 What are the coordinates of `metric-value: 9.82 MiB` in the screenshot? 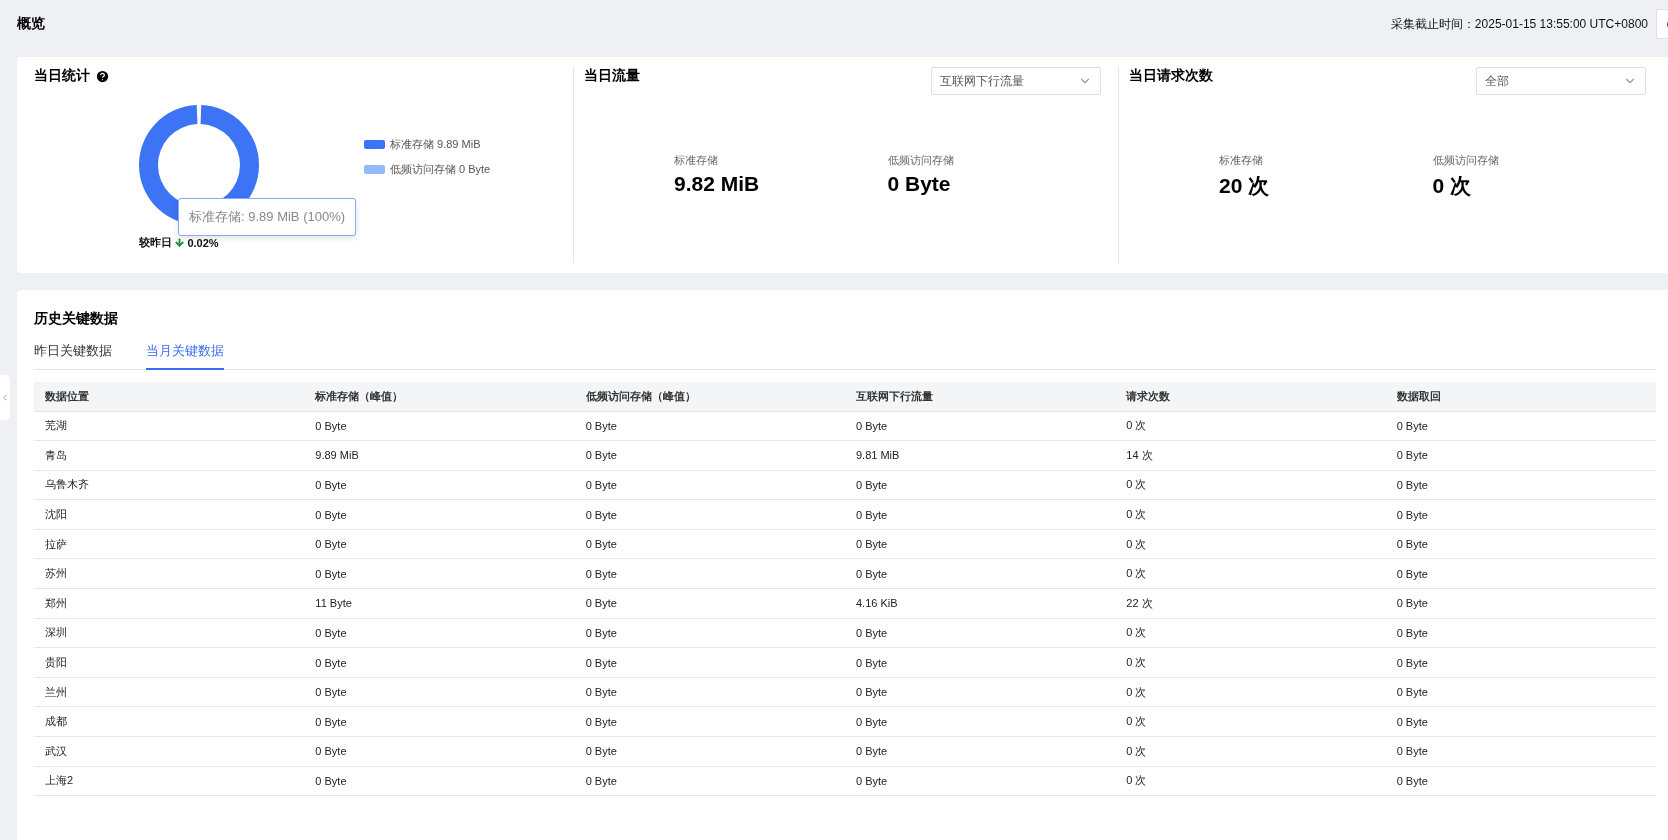 It's located at (717, 184).